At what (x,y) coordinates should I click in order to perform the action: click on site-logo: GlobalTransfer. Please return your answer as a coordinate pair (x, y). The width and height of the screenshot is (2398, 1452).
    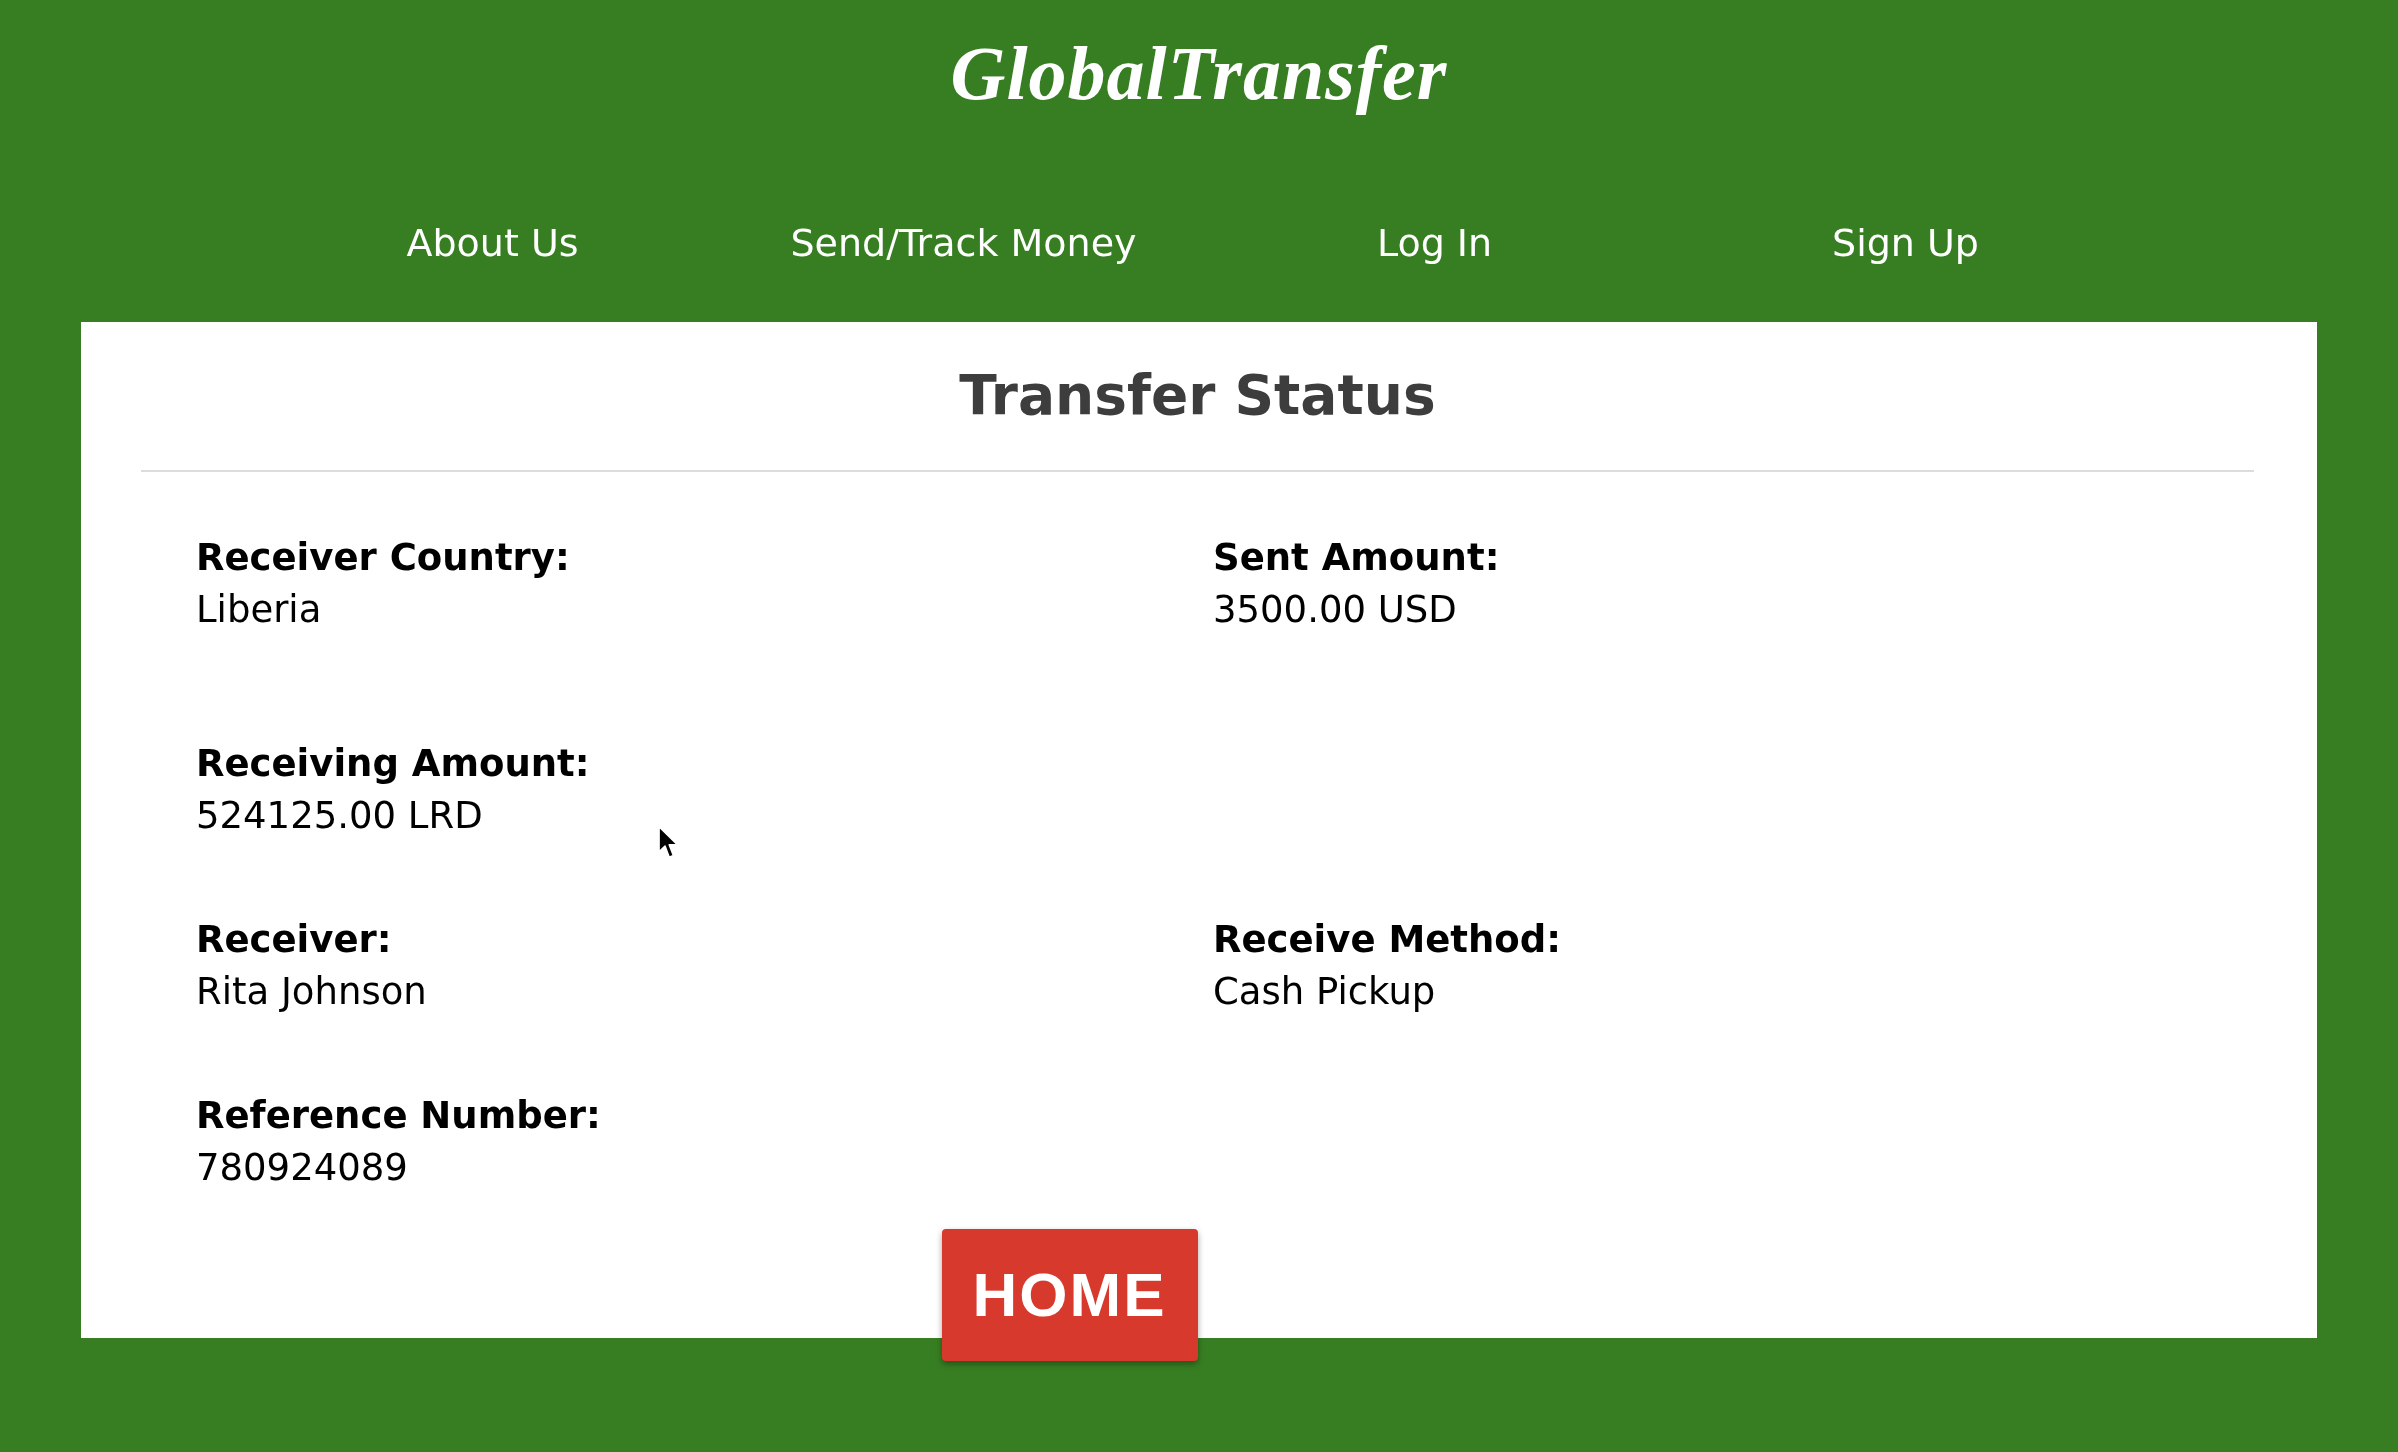
    Looking at the image, I should click on (1199, 73).